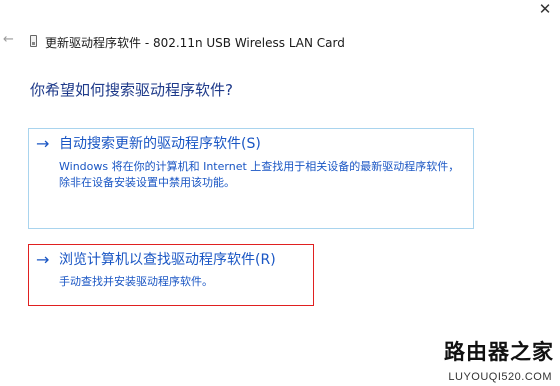 Image resolution: width=560 pixels, height=386 pixels. I want to click on watermark-logo: 路由器之家, so click(499, 352).